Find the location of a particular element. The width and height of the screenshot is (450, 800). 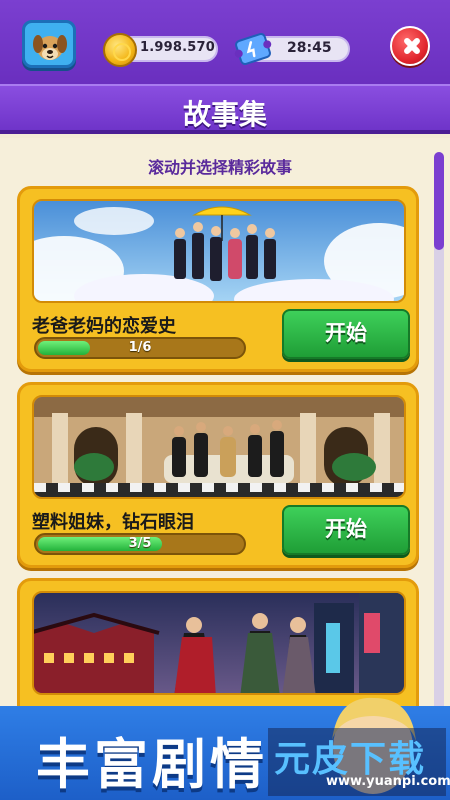

dog-avatar-icon is located at coordinates (50, 47).